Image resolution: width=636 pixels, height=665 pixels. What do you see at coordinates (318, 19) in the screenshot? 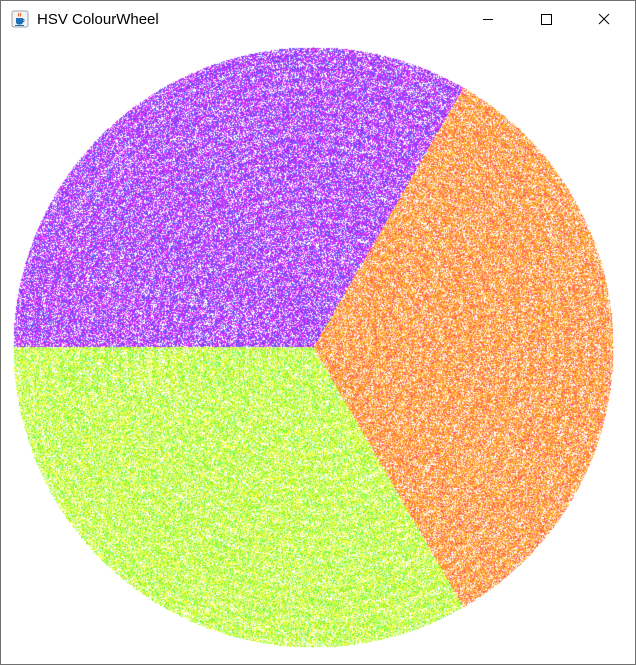
I see `title-bar: HSV ColourWheel` at bounding box center [318, 19].